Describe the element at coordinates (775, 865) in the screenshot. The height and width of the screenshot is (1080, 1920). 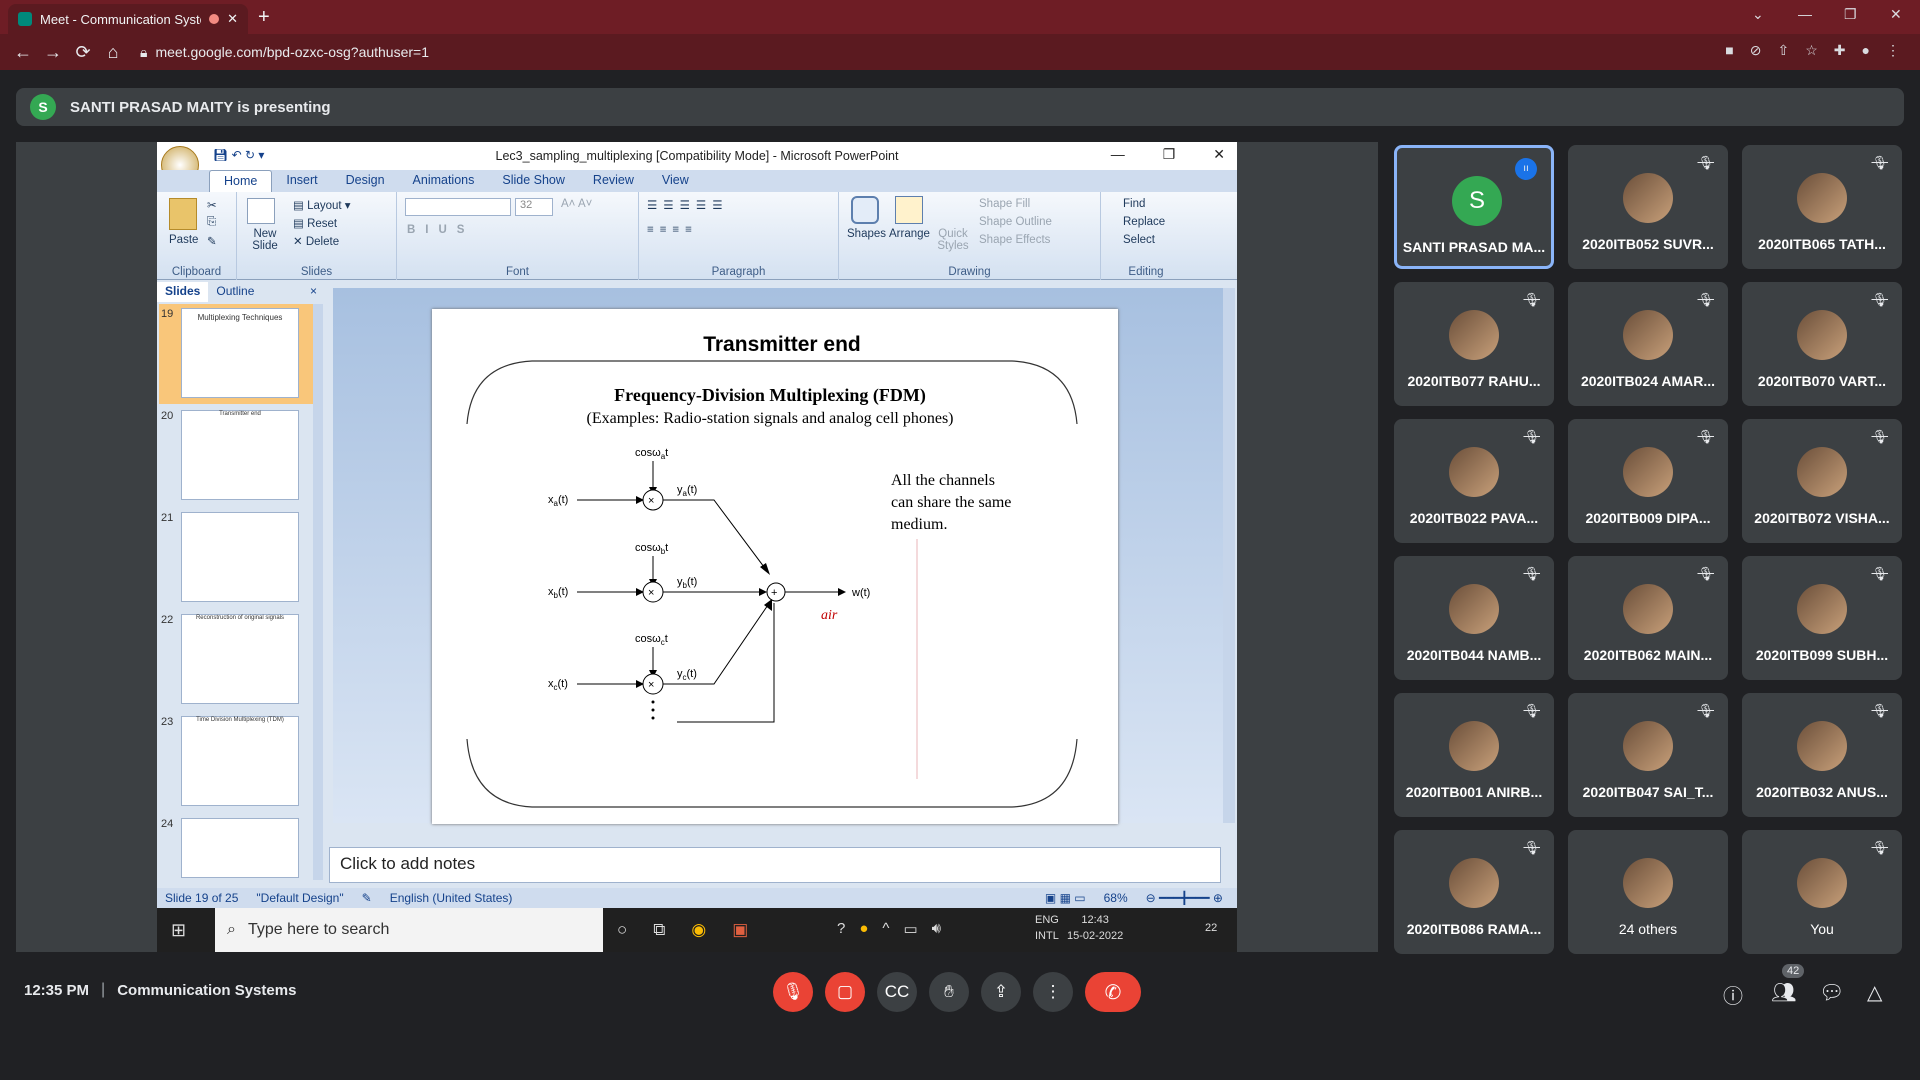
I see `notes-field: Click to add notes` at that location.